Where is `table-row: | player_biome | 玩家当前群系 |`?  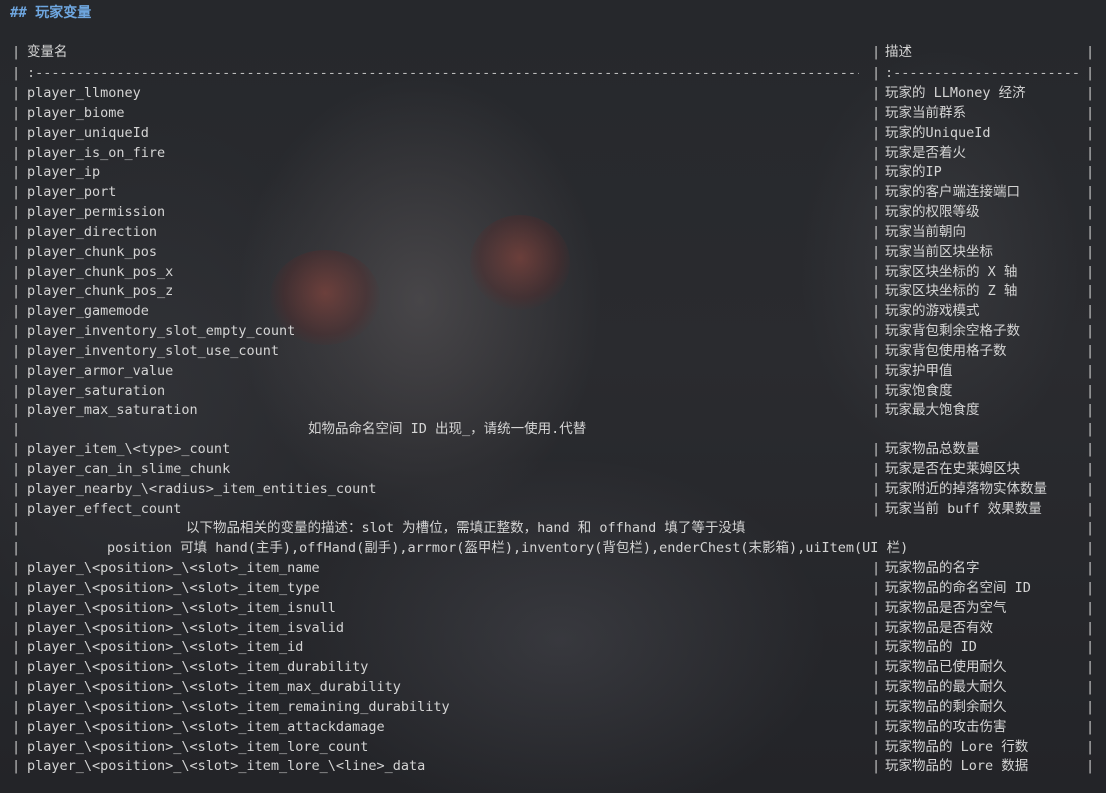
table-row: | player_biome | 玩家当前群系 | is located at coordinates (554, 113).